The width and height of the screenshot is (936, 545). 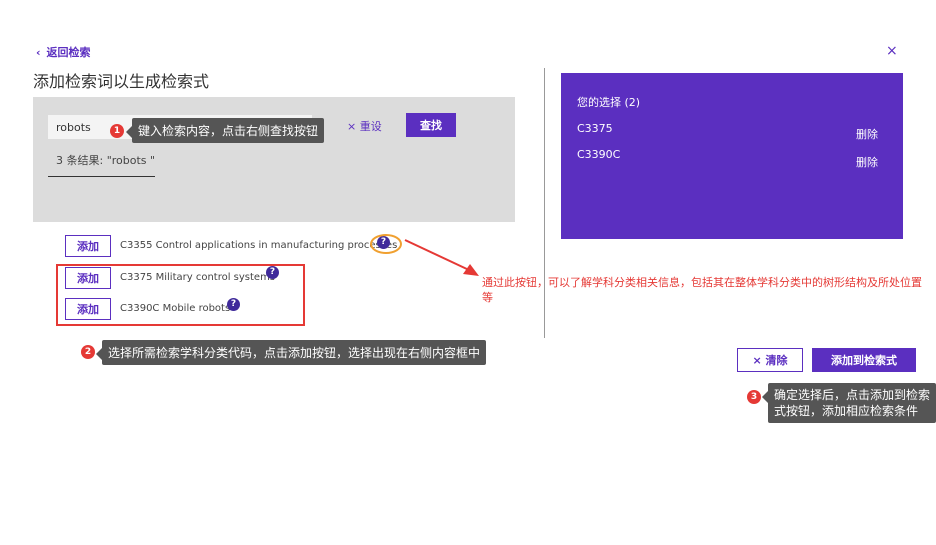 I want to click on chevron-left-icon: ‹, so click(x=38, y=52).